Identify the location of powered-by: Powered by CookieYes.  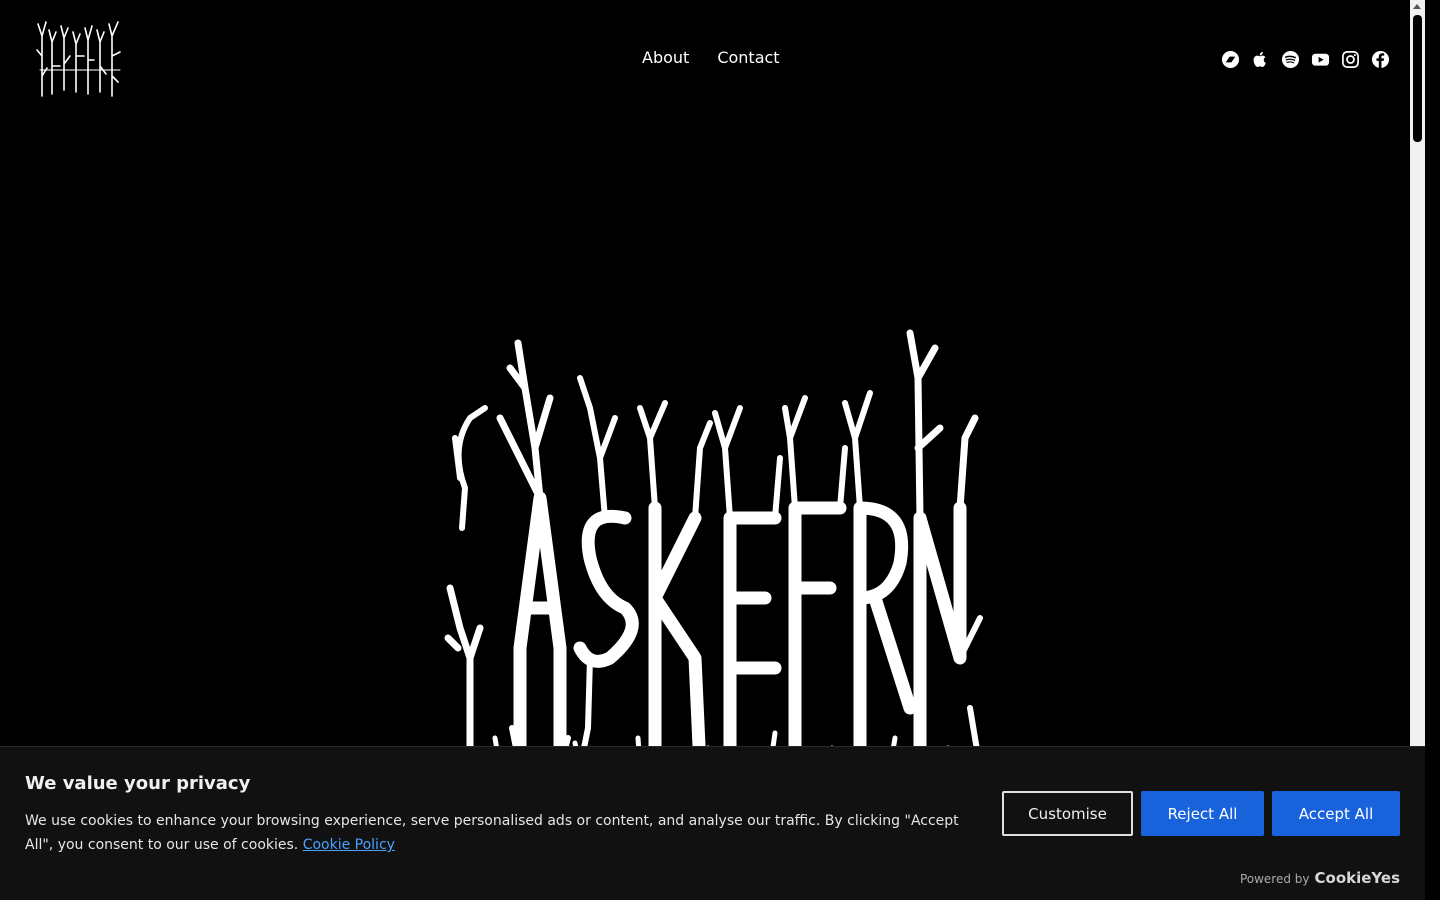
(1320, 878).